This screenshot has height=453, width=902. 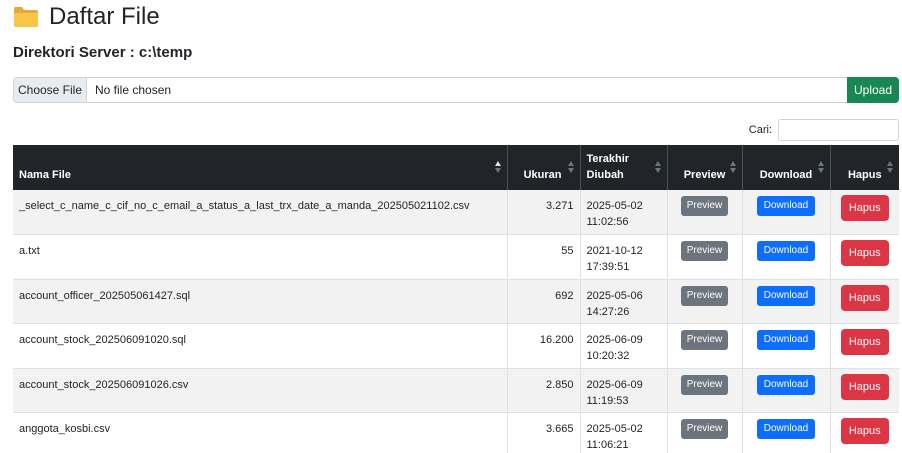 What do you see at coordinates (544, 301) in the screenshot?
I see `file-size: 692` at bounding box center [544, 301].